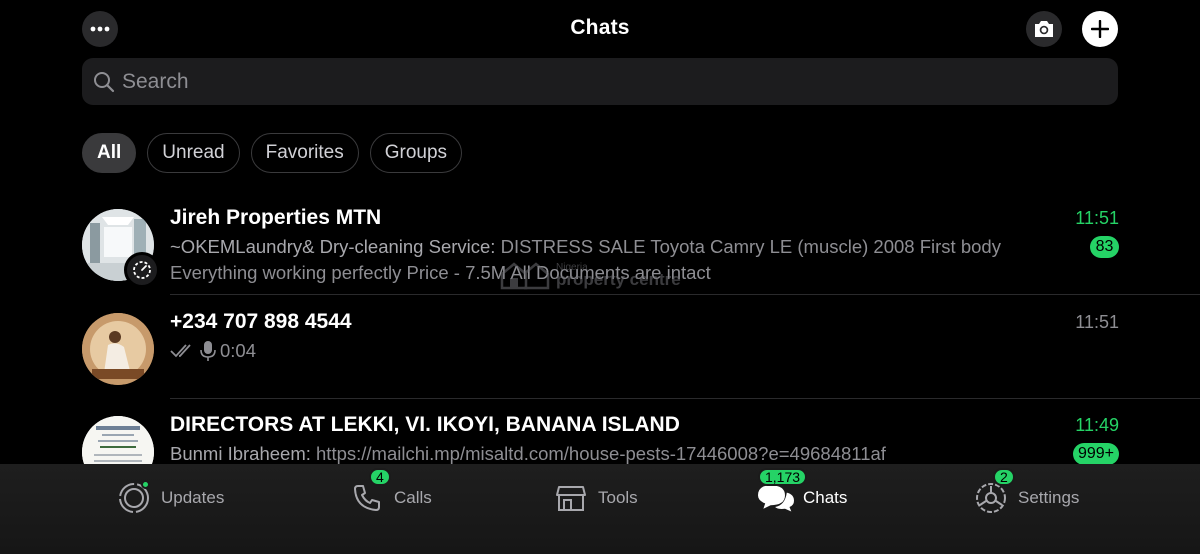 The height and width of the screenshot is (554, 1200). Describe the element at coordinates (783, 492) in the screenshot. I see `chat-bubbles-icon: 1,173` at that location.